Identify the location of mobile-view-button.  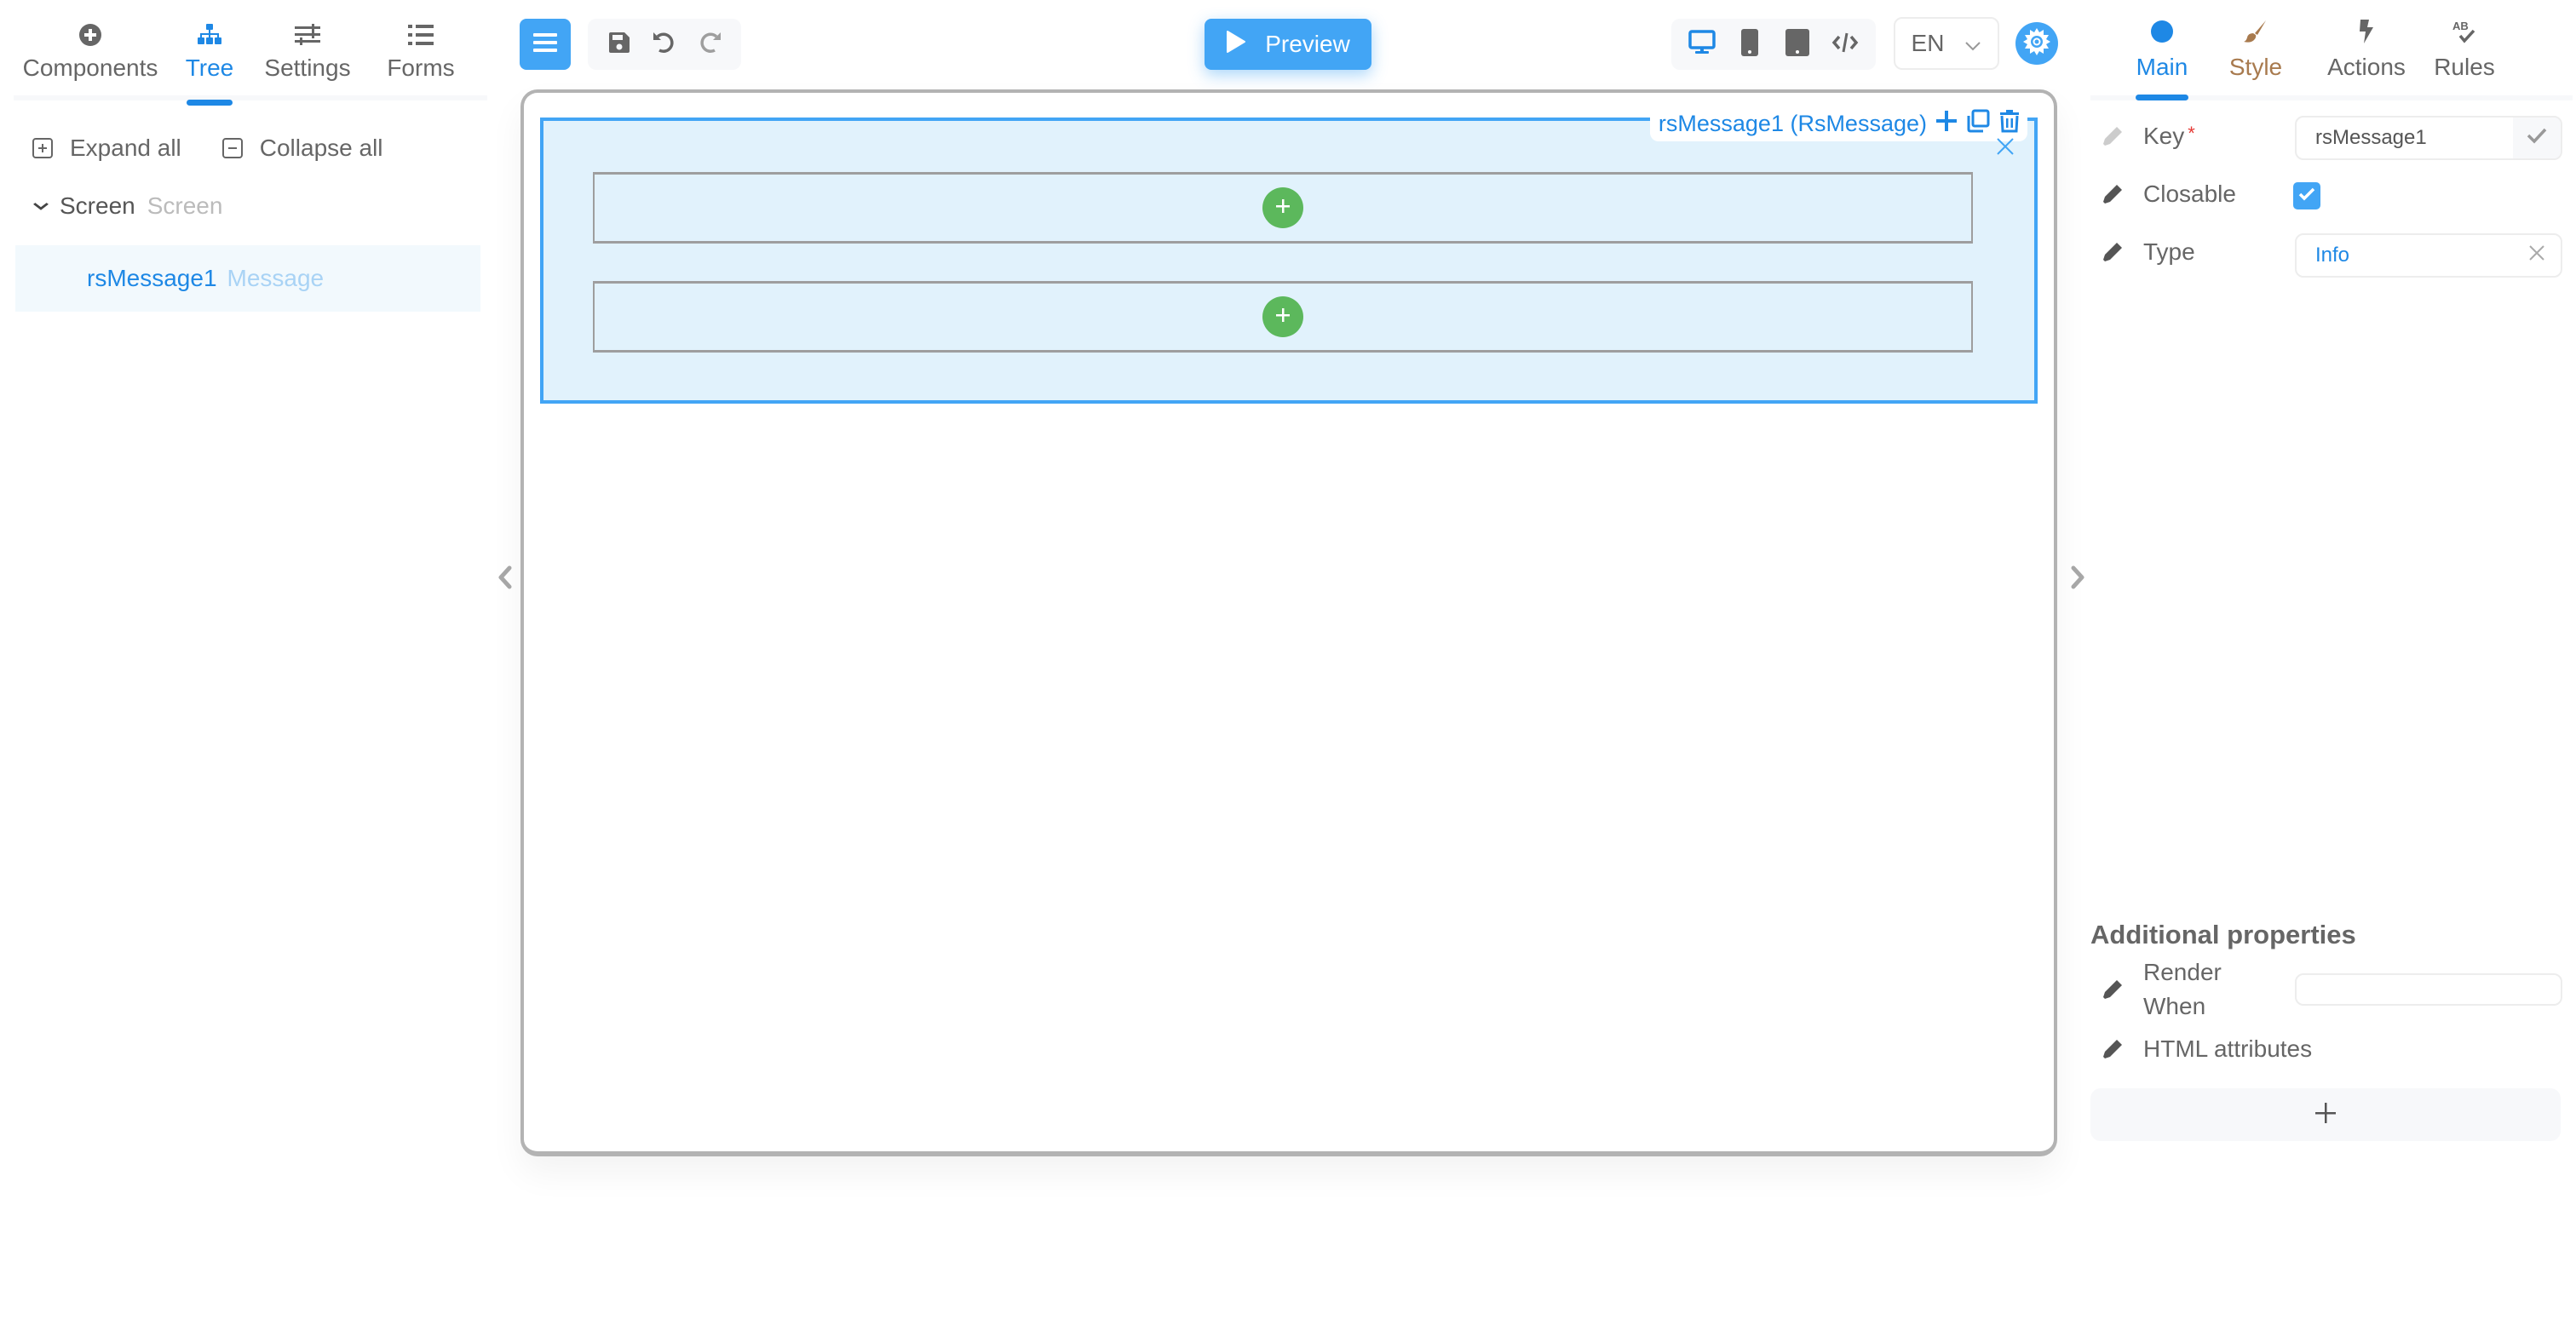
(1750, 44).